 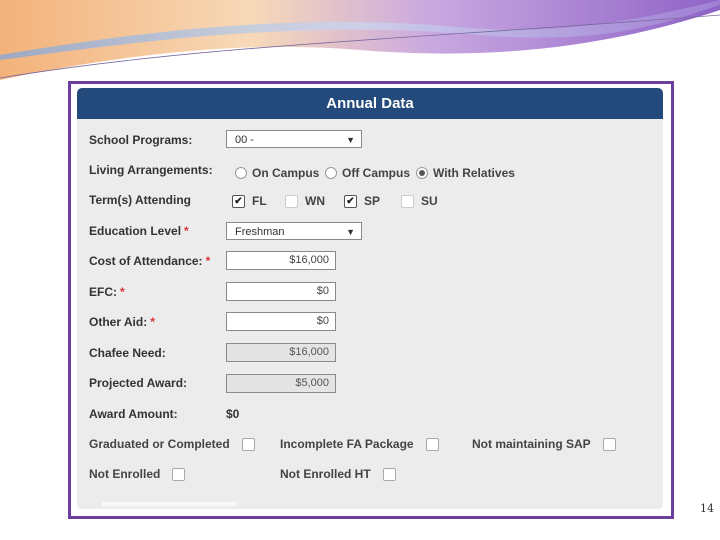 What do you see at coordinates (474, 173) in the screenshot?
I see `radio-label: With Relatives` at bounding box center [474, 173].